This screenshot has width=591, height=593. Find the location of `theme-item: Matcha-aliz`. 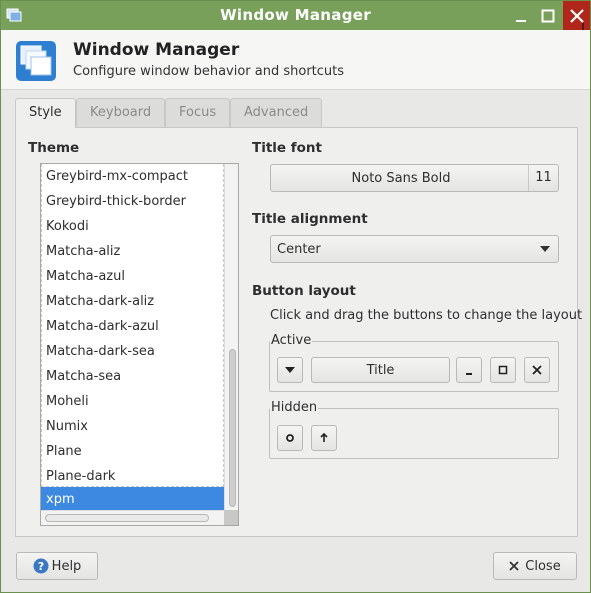

theme-item: Matcha-aliz is located at coordinates (132, 251).